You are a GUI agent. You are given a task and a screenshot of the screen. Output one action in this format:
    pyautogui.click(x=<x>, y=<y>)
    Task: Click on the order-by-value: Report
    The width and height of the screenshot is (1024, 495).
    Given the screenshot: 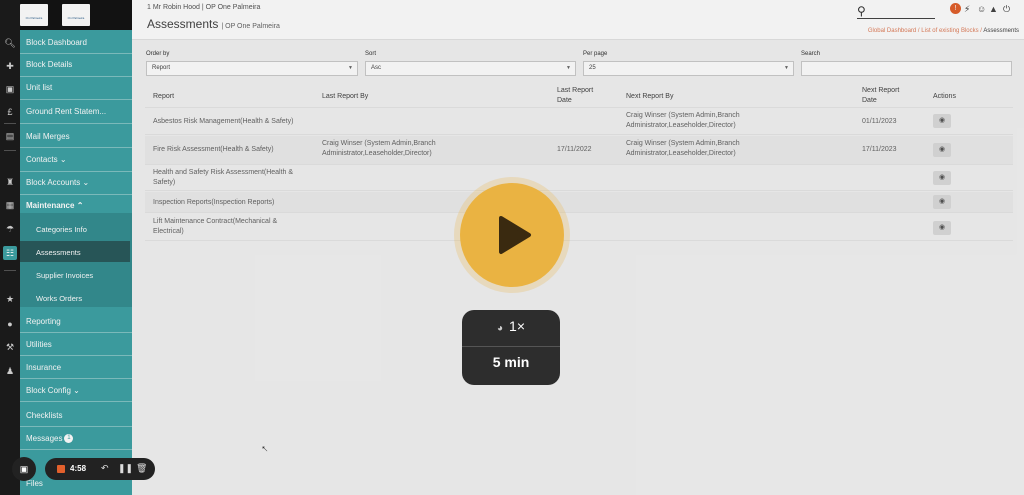 What is the action you would take?
    pyautogui.click(x=161, y=68)
    